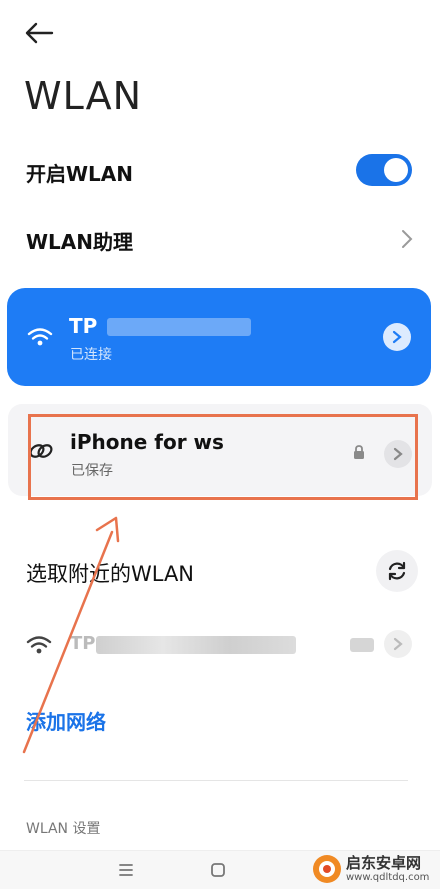 This screenshot has width=440, height=889. I want to click on refresh-icon, so click(397, 571).